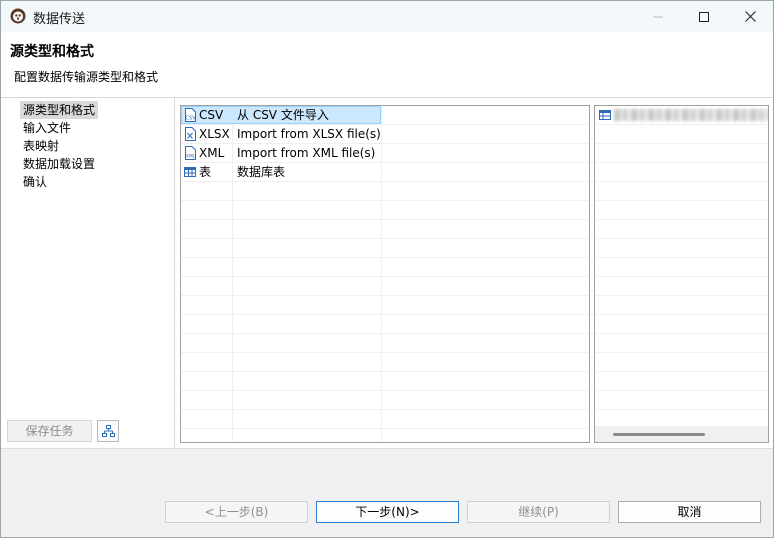 This screenshot has height=538, width=774. What do you see at coordinates (309, 134) in the screenshot?
I see `source-type-description: Import from XLSX file(s)` at bounding box center [309, 134].